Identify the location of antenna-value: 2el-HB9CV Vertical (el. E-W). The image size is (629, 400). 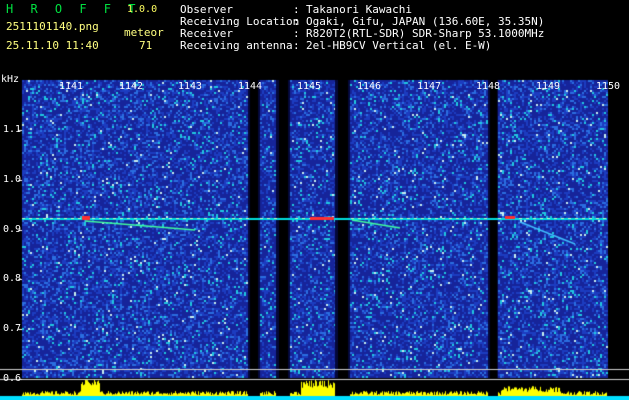
(399, 45).